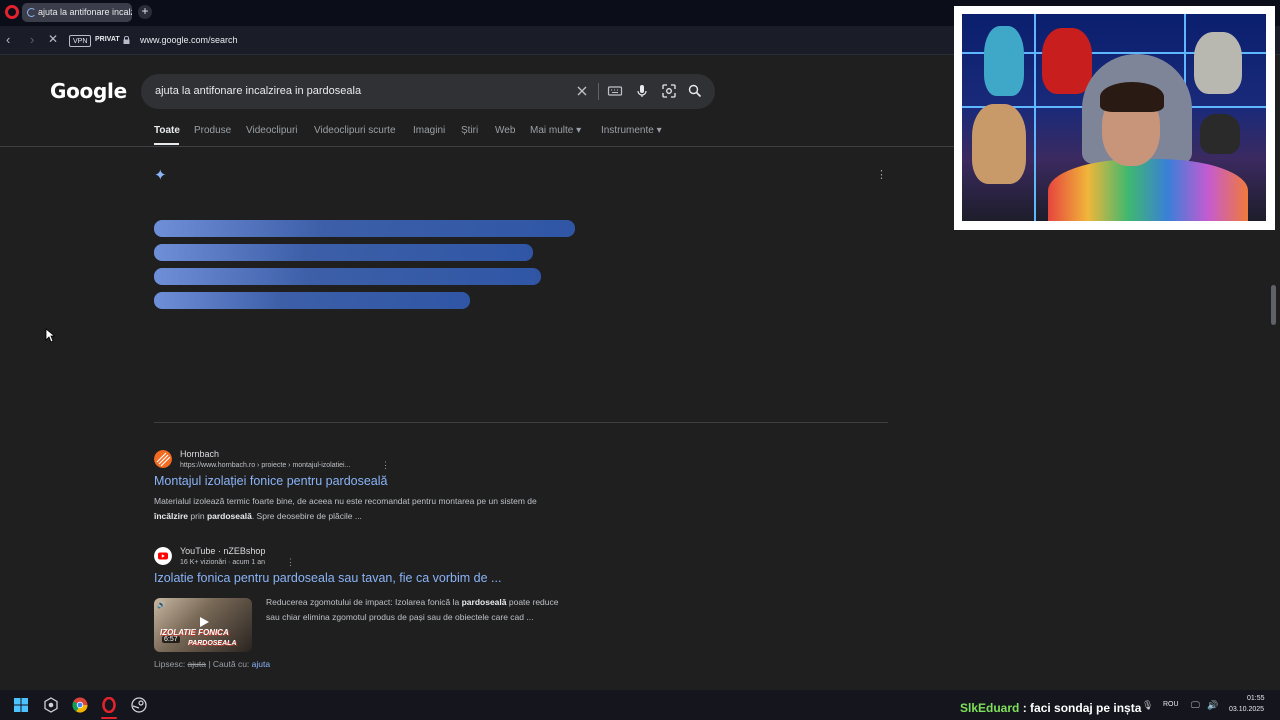 This screenshot has width=1280, height=720. Describe the element at coordinates (12, 12) in the screenshot. I see `opera-logo-icon` at that location.